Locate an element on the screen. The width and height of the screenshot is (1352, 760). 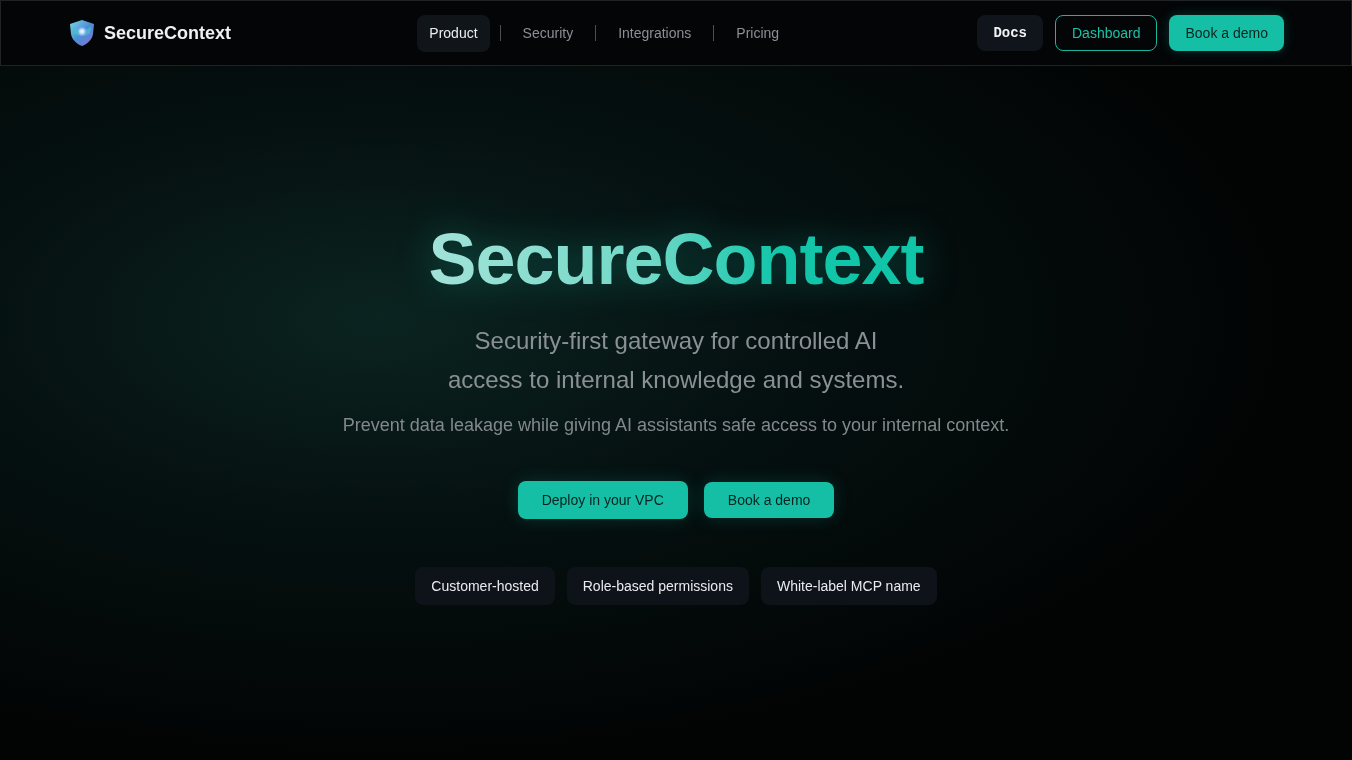
brand-name: SecureContext is located at coordinates (168, 33).